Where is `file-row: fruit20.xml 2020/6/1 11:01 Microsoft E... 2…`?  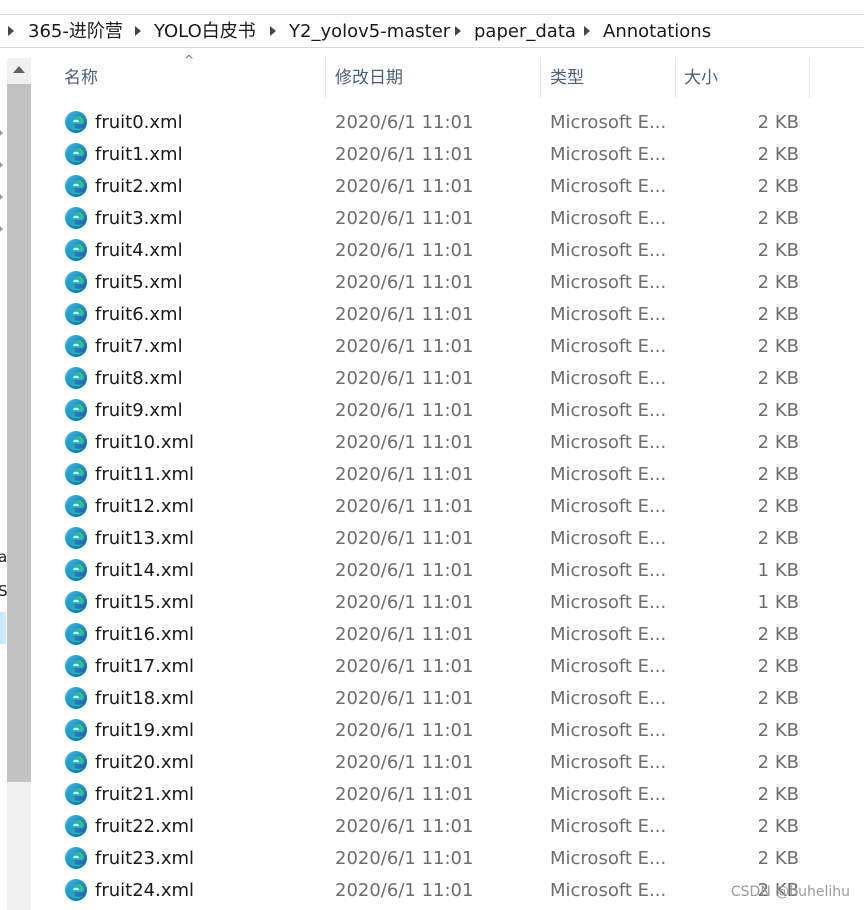
file-row: fruit20.xml 2020/6/1 11:01 Microsoft E... 2… is located at coordinates (448, 762).